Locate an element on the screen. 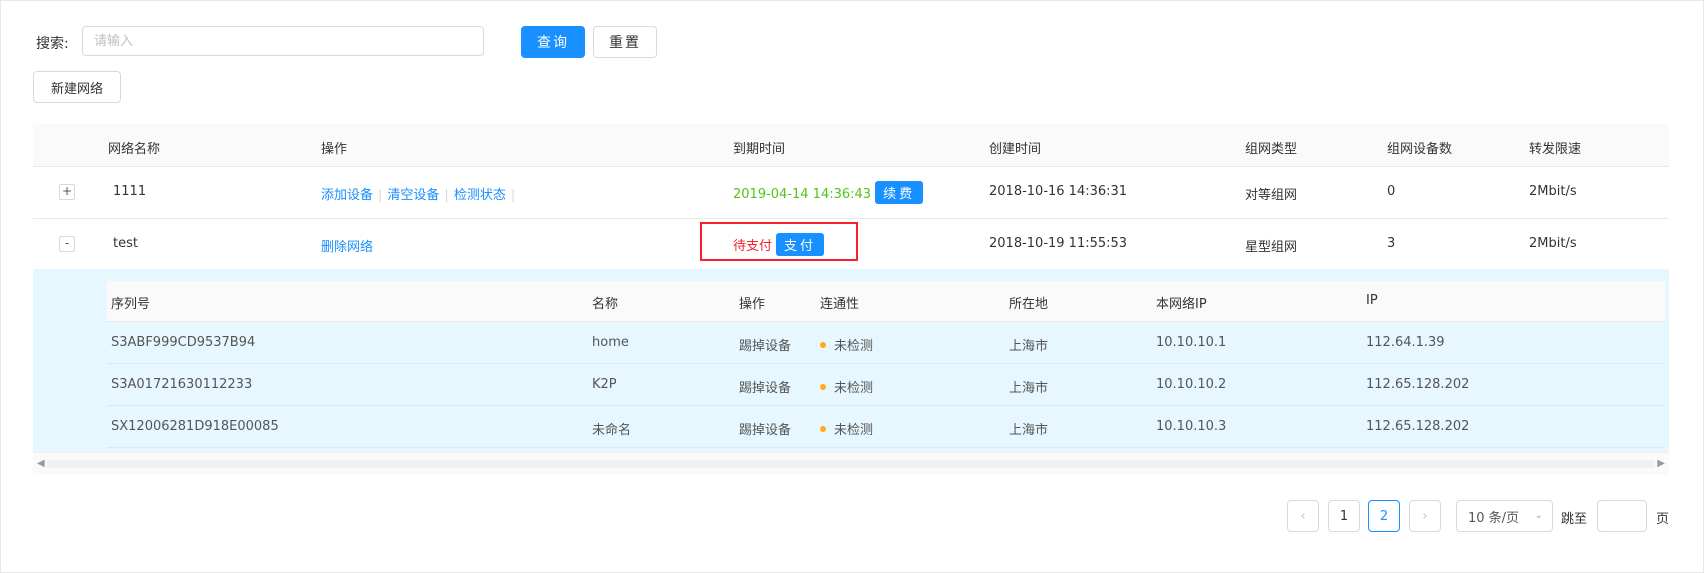  table-header: 网络名称 操作 到期时间 创建时间 组网类型 组网设备数 转发限速 is located at coordinates (851, 145).